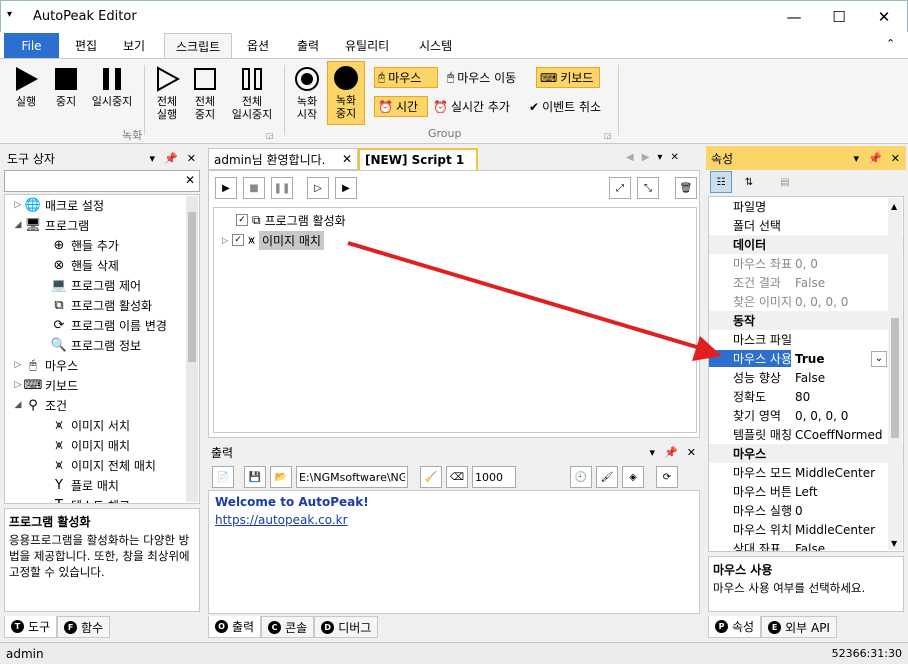 The height and width of the screenshot is (664, 908). What do you see at coordinates (346, 93) in the screenshot?
I see `record-stop-button: 녹화 중지` at bounding box center [346, 93].